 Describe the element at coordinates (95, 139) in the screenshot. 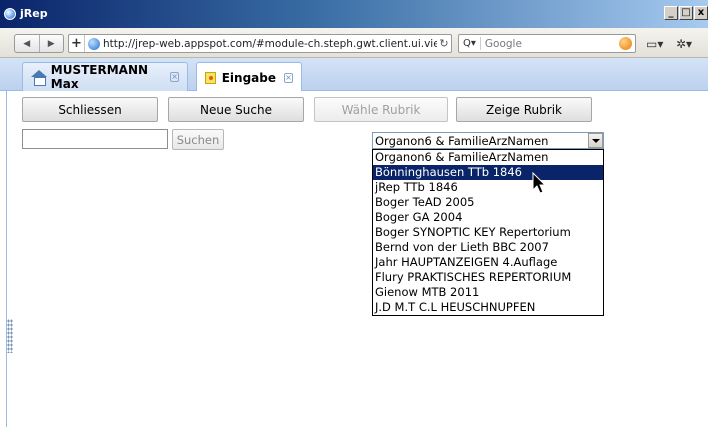

I see `search-input` at that location.